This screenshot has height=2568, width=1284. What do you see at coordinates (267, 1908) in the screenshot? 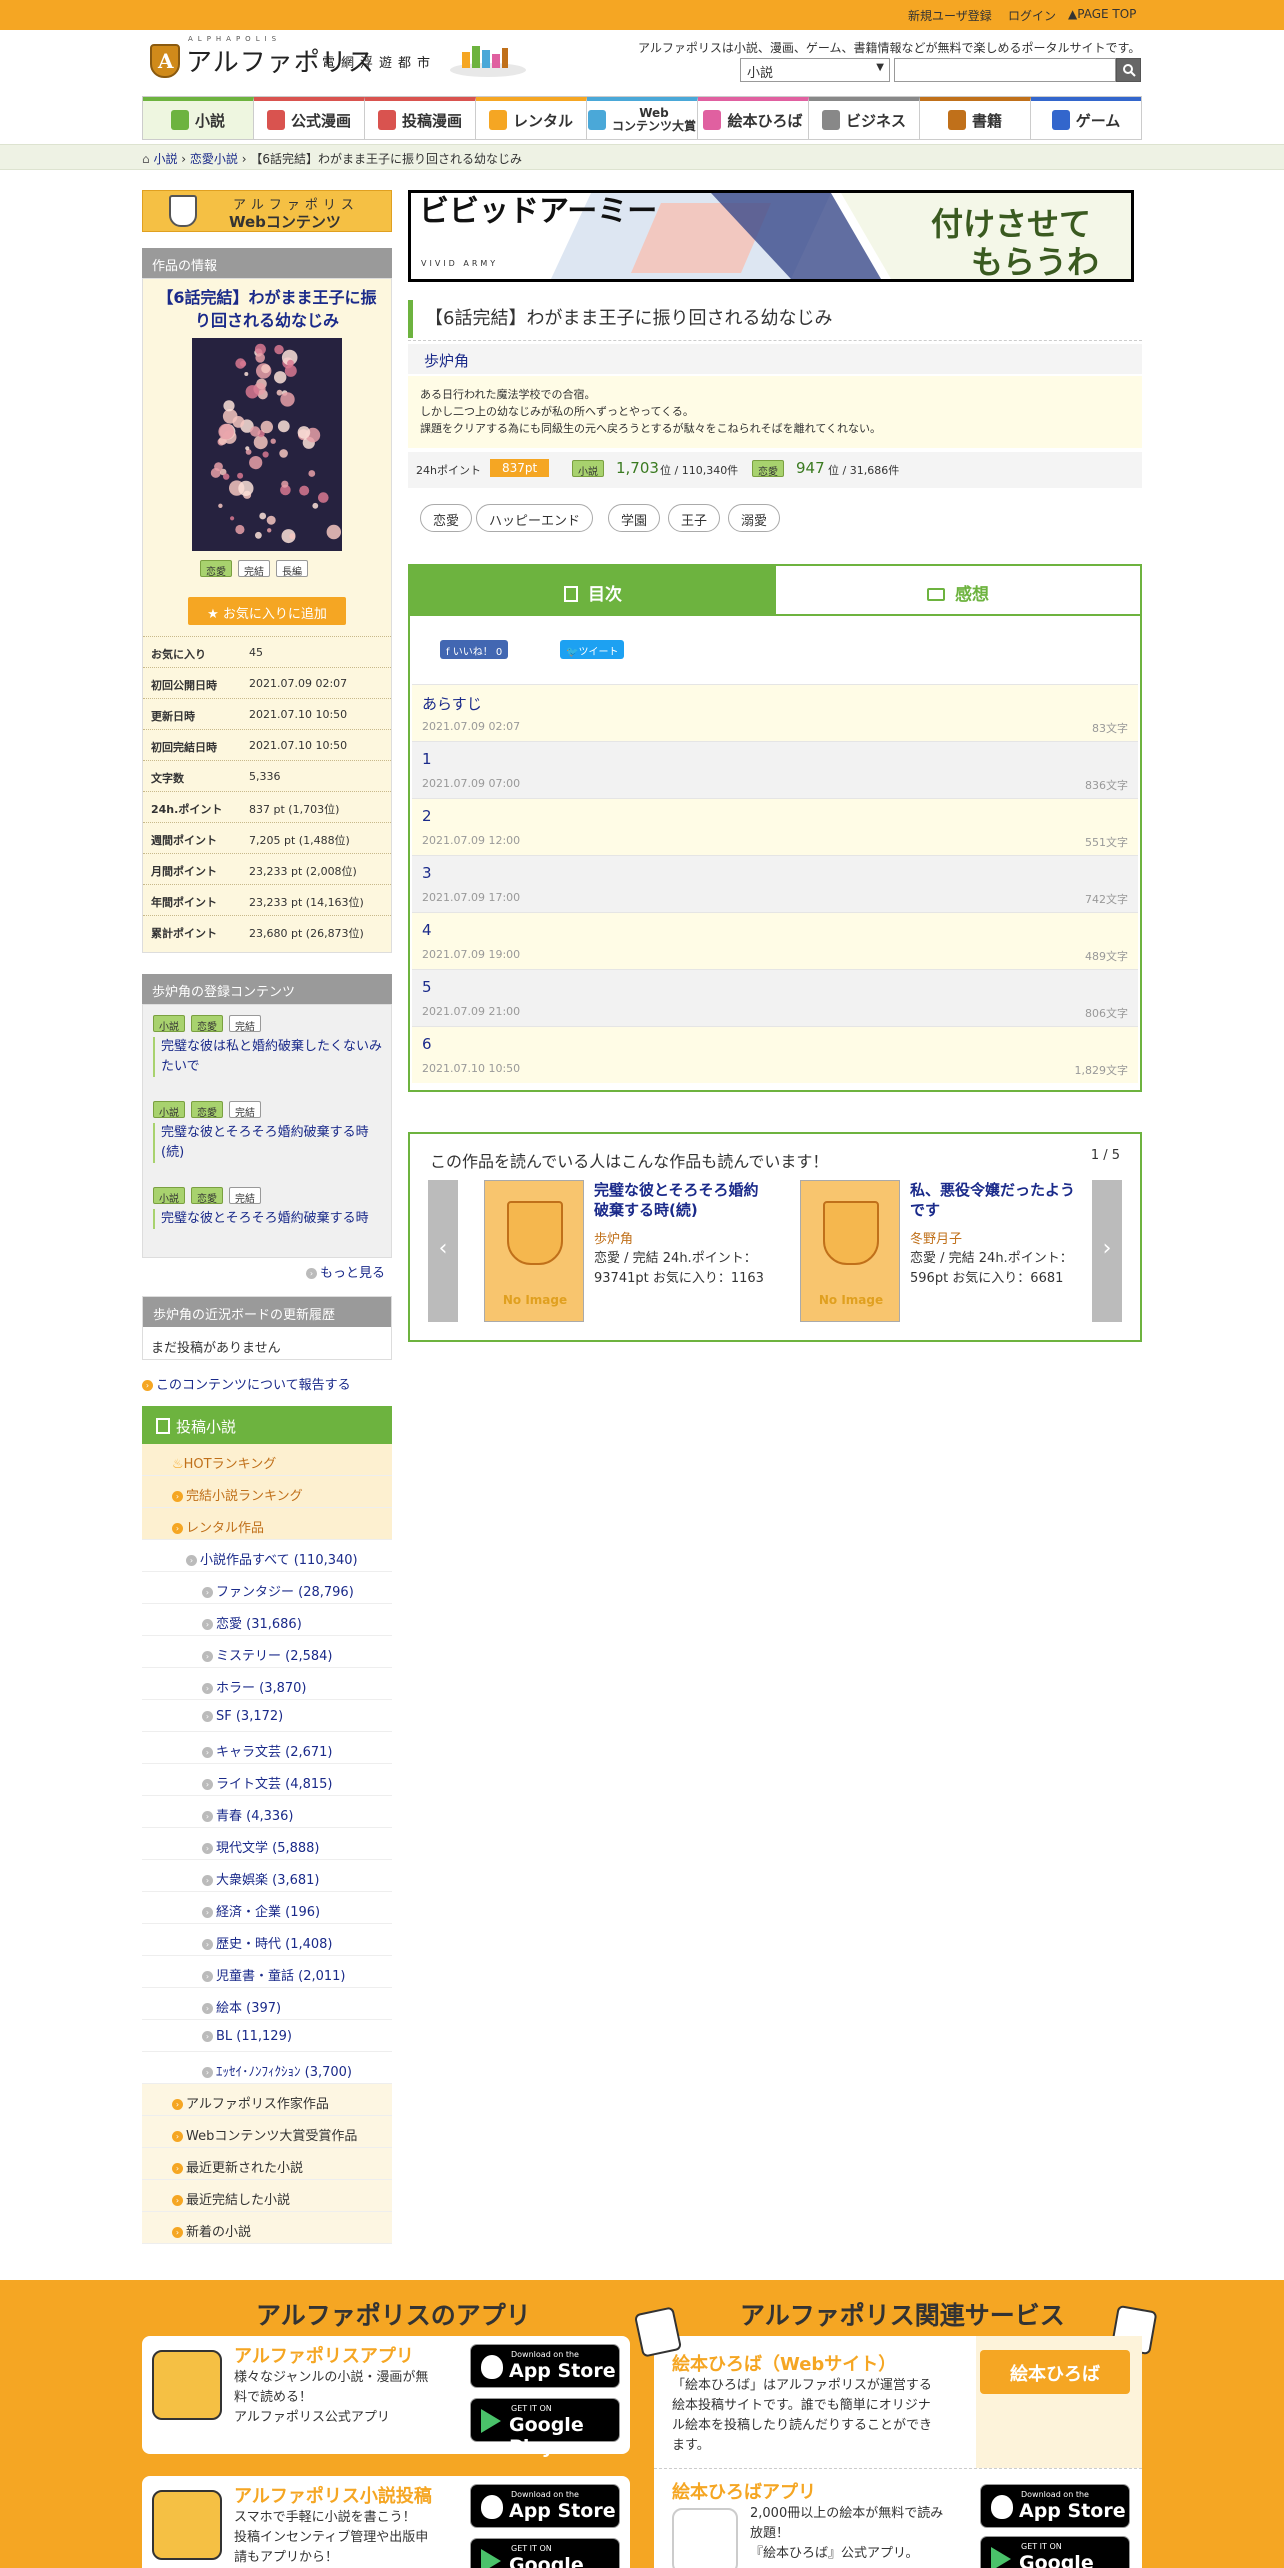
I see `menu-item: › 経済・企業 (196)` at bounding box center [267, 1908].